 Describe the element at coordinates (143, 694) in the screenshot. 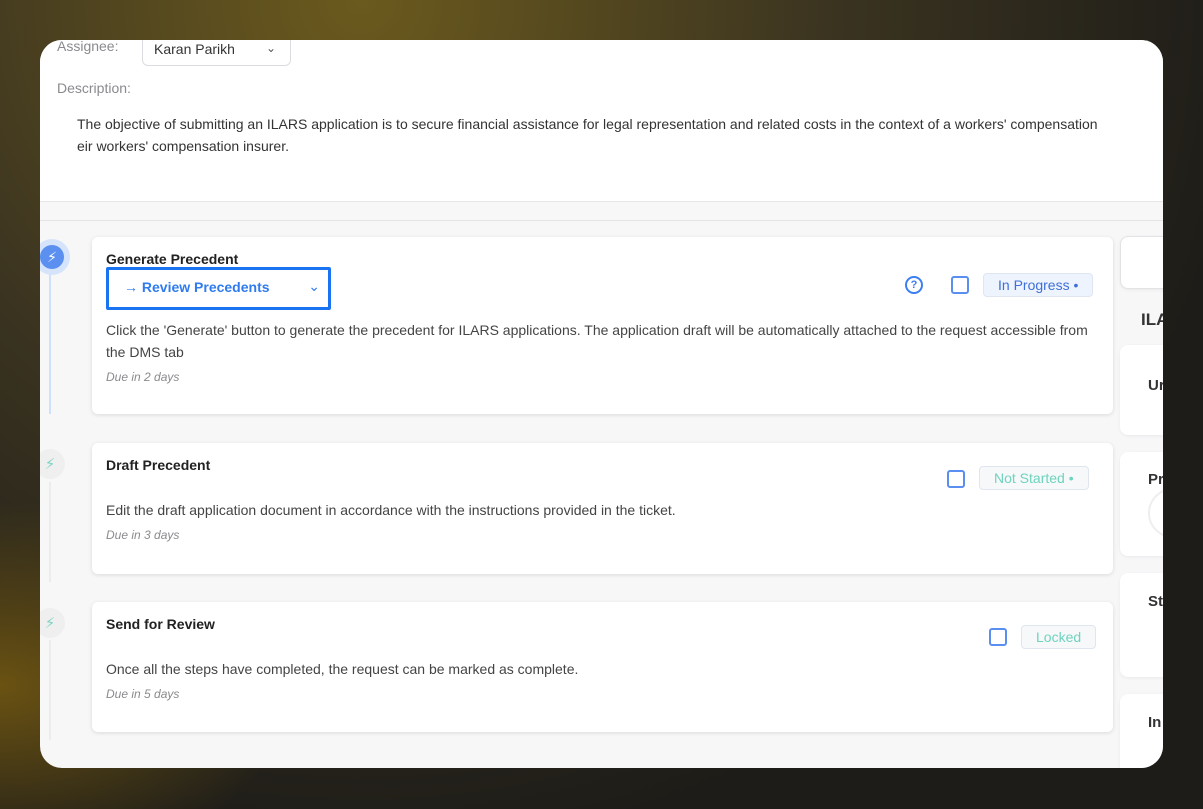

I see `due-date: Due in 5 days` at that location.